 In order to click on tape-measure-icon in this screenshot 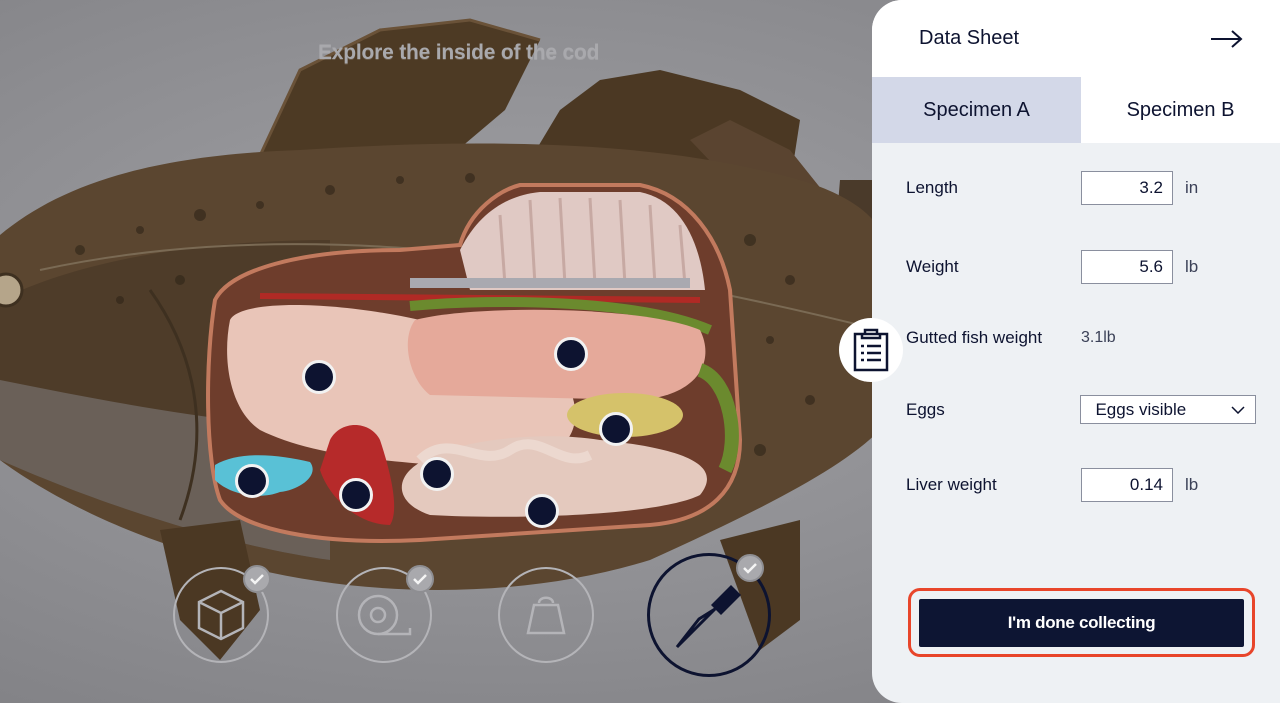, I will do `click(384, 615)`.